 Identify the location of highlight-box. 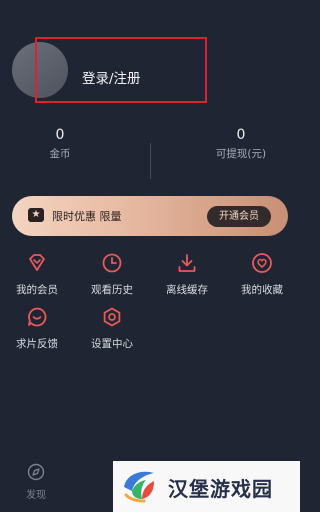
(121, 70).